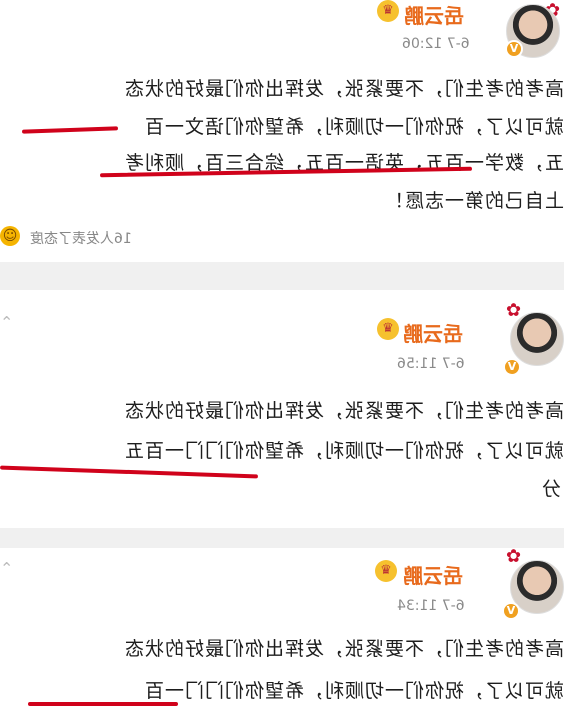 The image size is (564, 721). What do you see at coordinates (343, 451) in the screenshot?
I see `post-text-line: 就可以了，祝你们一切顺利，希望你们门门一百五` at bounding box center [343, 451].